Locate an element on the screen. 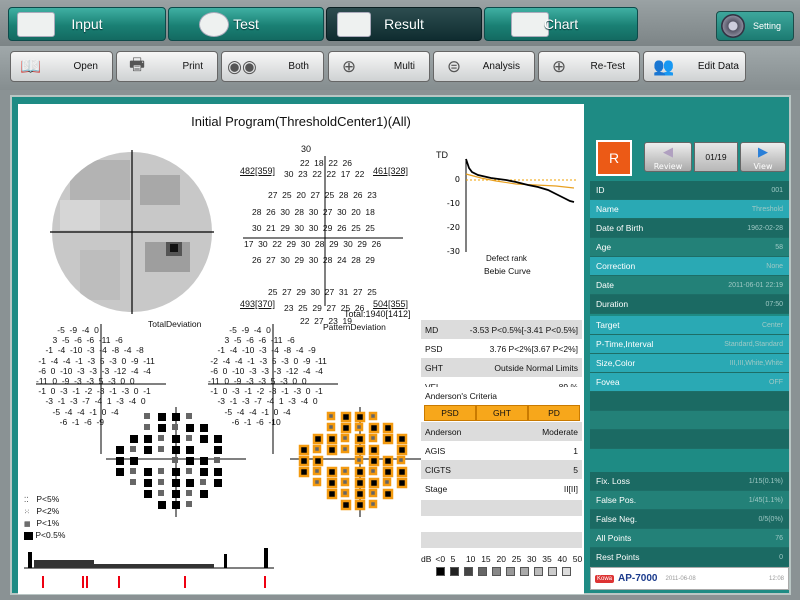 This screenshot has width=800, height=600. total-deviation-probability-plot is located at coordinates (176, 462).